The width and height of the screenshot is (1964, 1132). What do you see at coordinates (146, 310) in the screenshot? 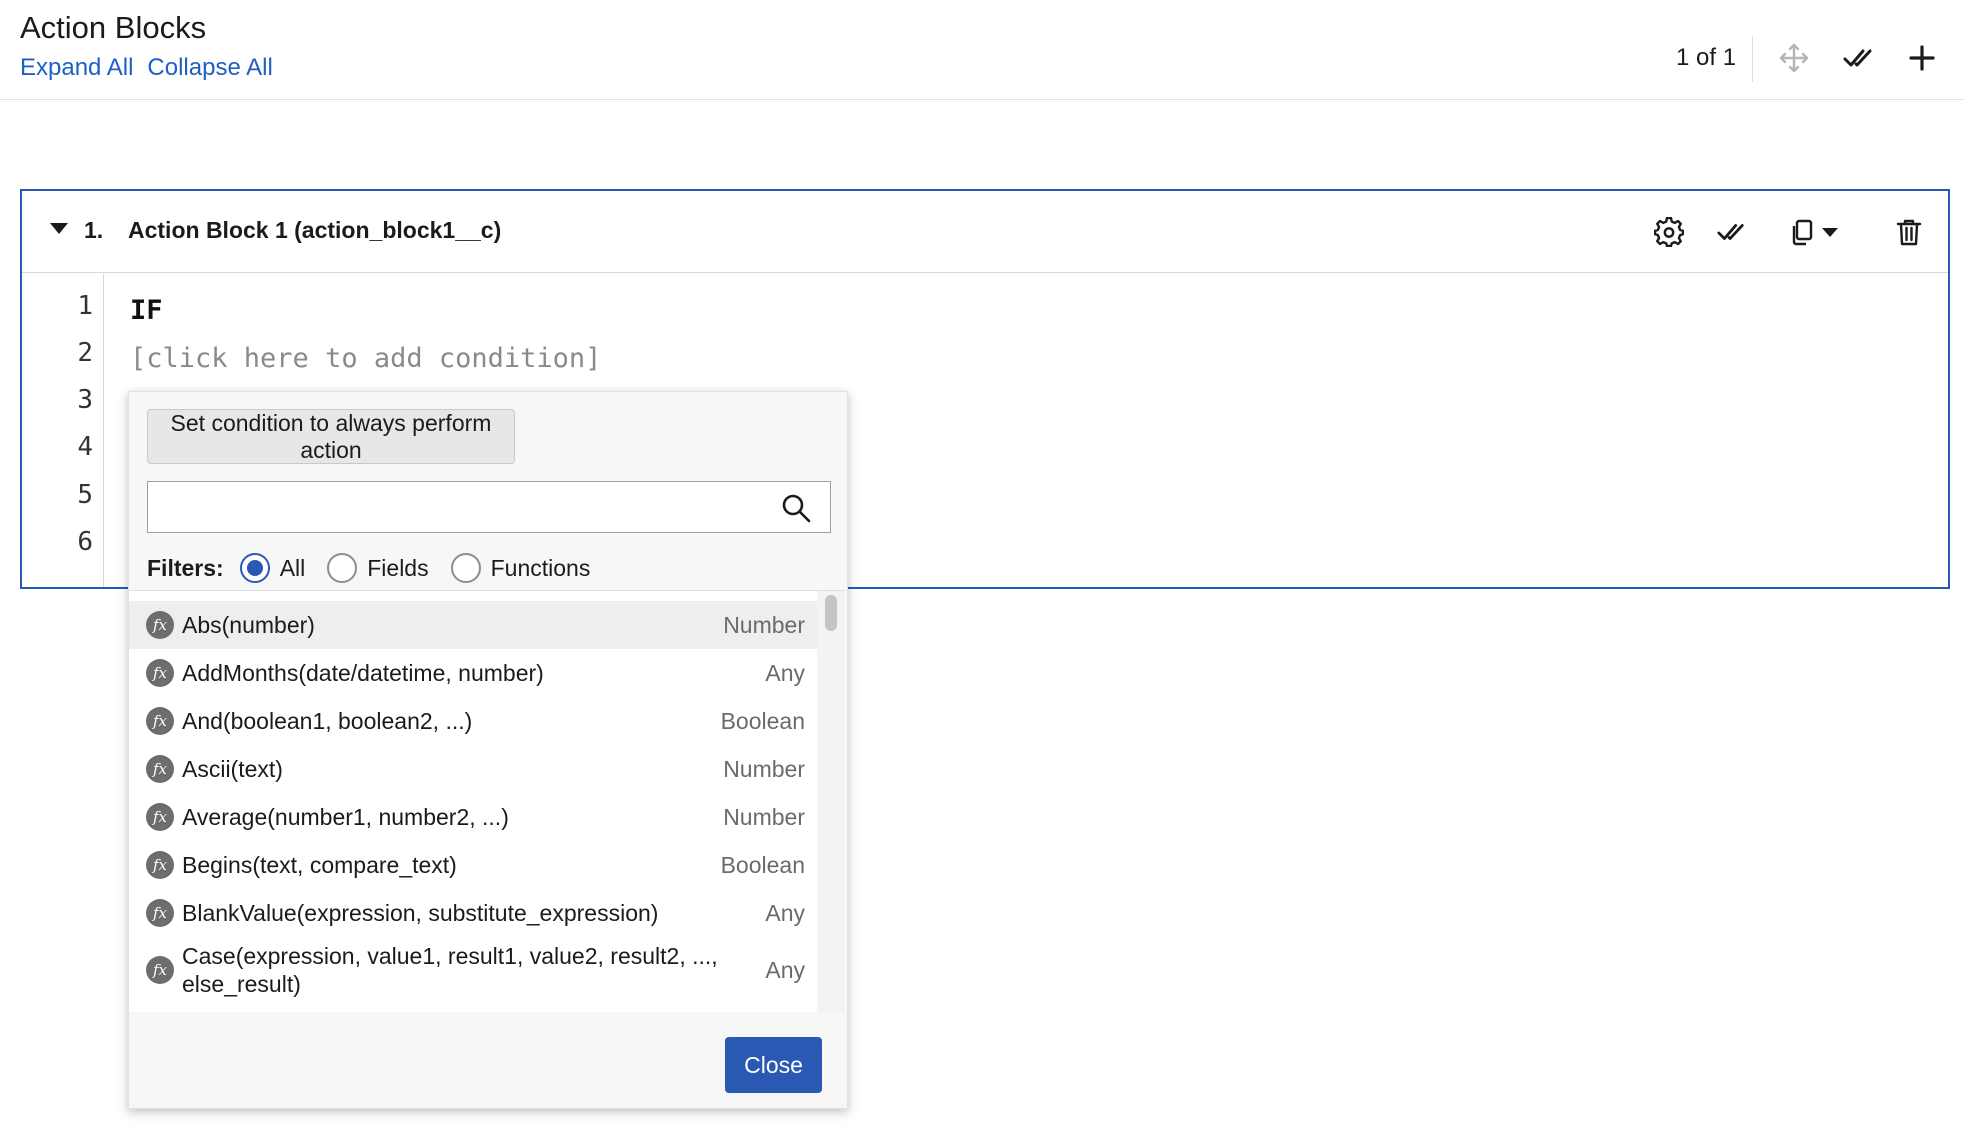
I see `code-keyword-if: IF` at bounding box center [146, 310].